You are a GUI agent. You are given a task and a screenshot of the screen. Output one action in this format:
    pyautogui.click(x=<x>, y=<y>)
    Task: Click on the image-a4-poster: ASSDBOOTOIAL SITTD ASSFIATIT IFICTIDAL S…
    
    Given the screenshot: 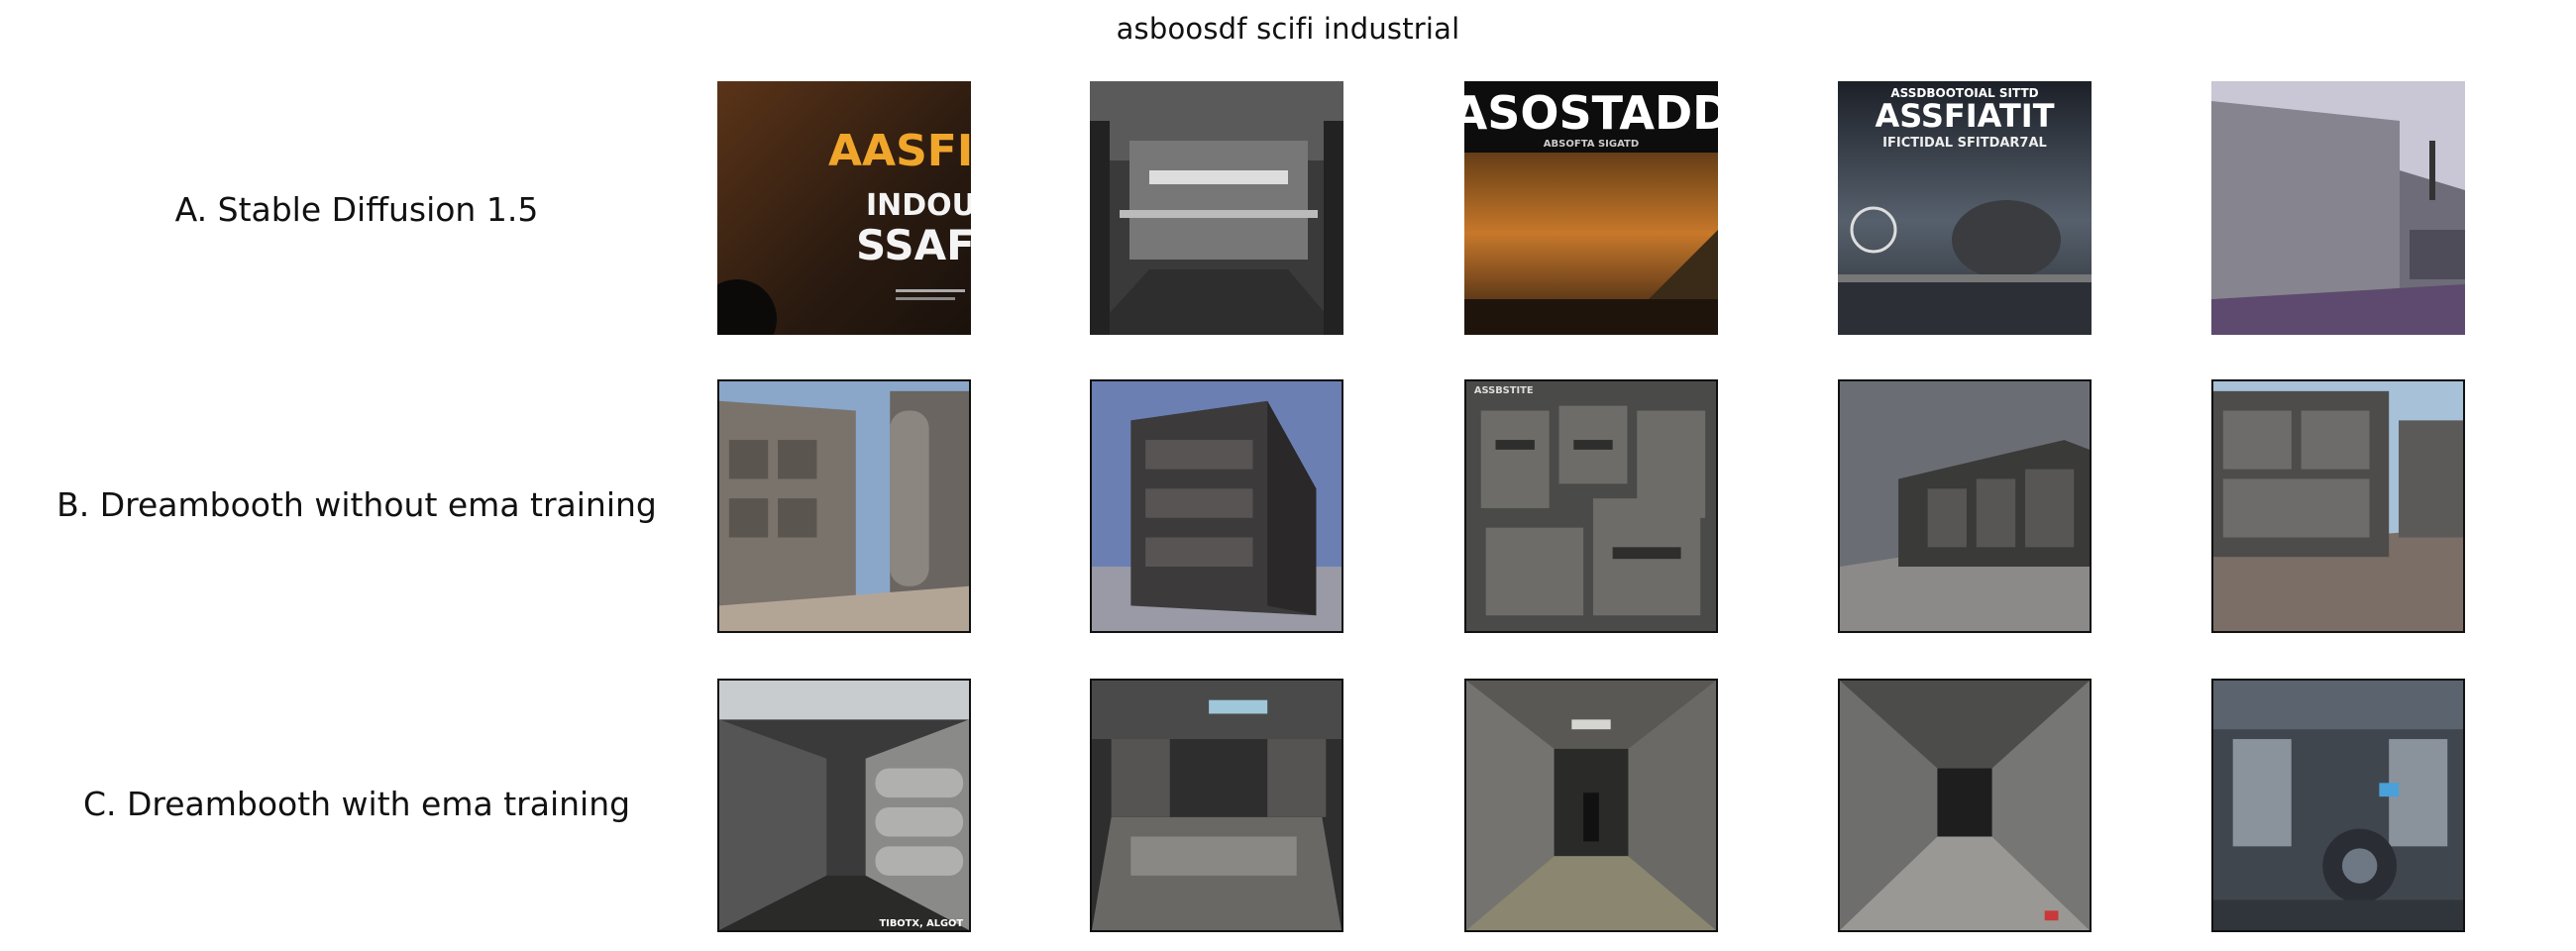 What is the action you would take?
    pyautogui.click(x=1965, y=208)
    